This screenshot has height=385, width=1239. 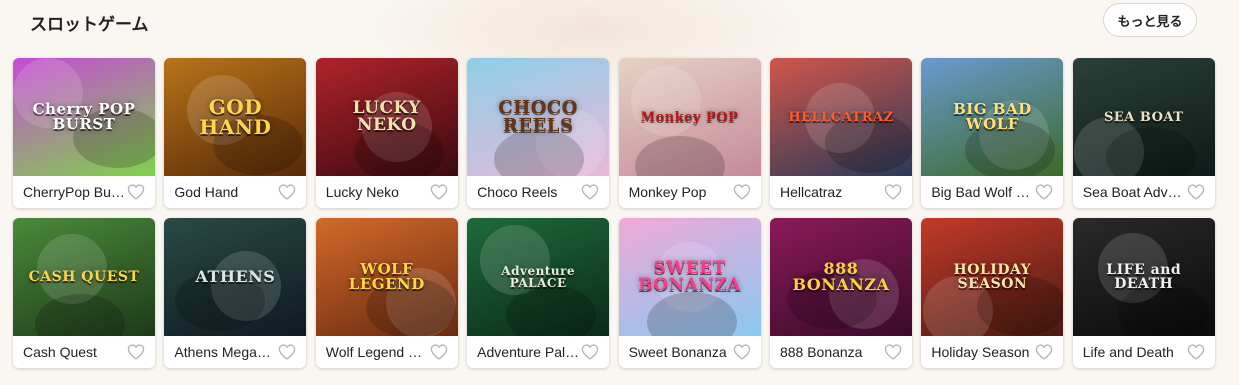 I want to click on game-card-footer: Cash Quest, so click(x=84, y=352).